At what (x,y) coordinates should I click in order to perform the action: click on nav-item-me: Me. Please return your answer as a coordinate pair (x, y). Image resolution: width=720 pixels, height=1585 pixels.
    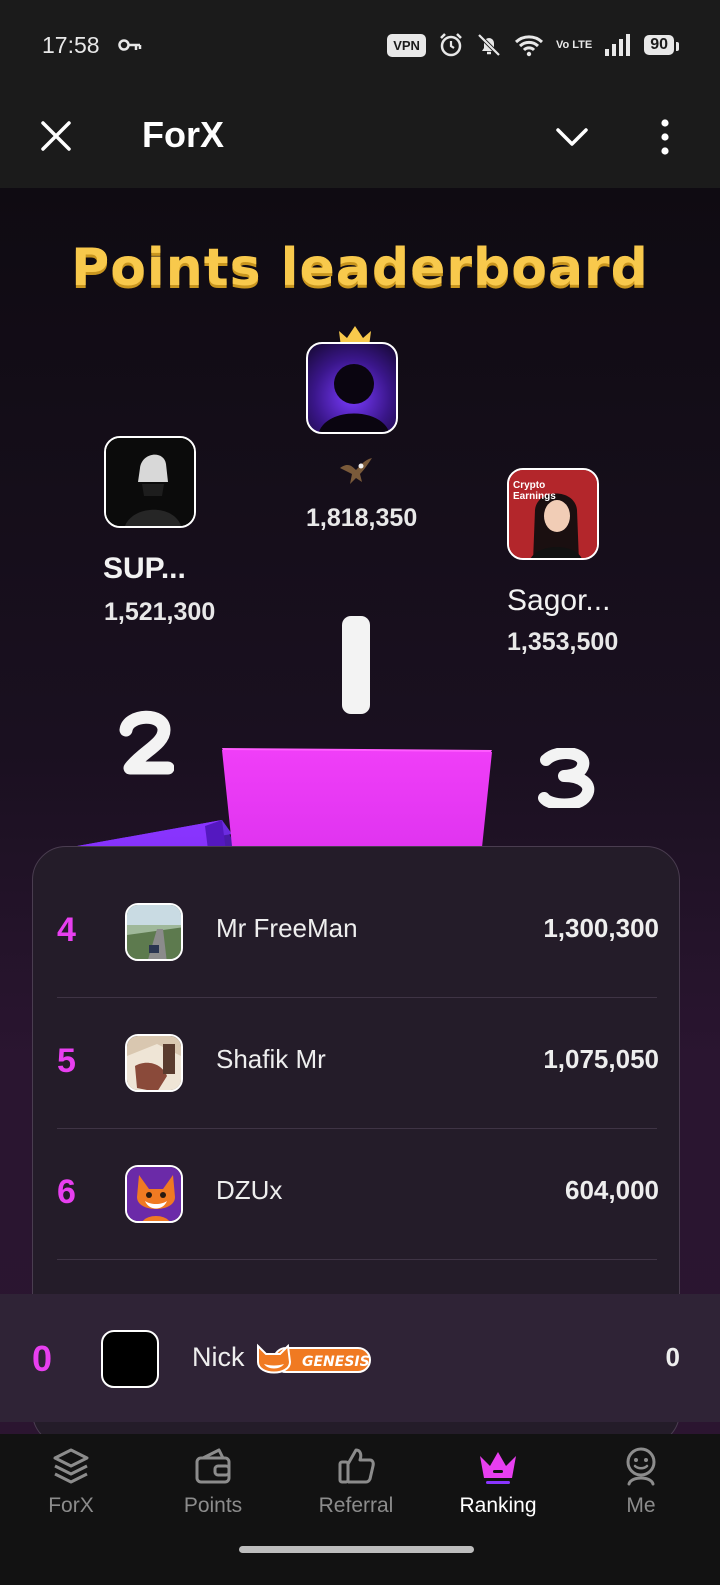
    Looking at the image, I should click on (641, 1491).